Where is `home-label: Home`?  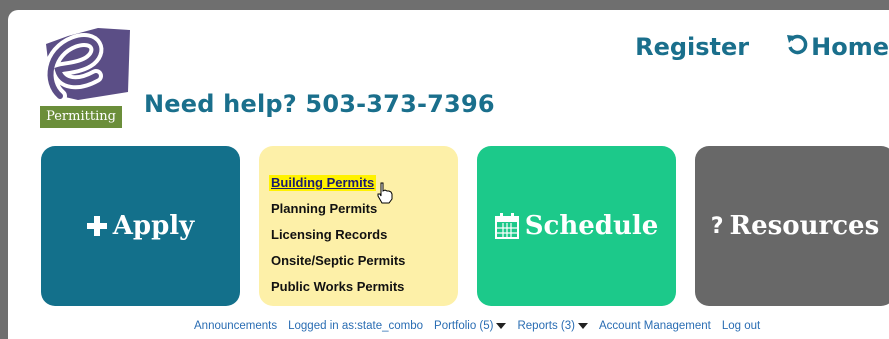 home-label: Home is located at coordinates (850, 47).